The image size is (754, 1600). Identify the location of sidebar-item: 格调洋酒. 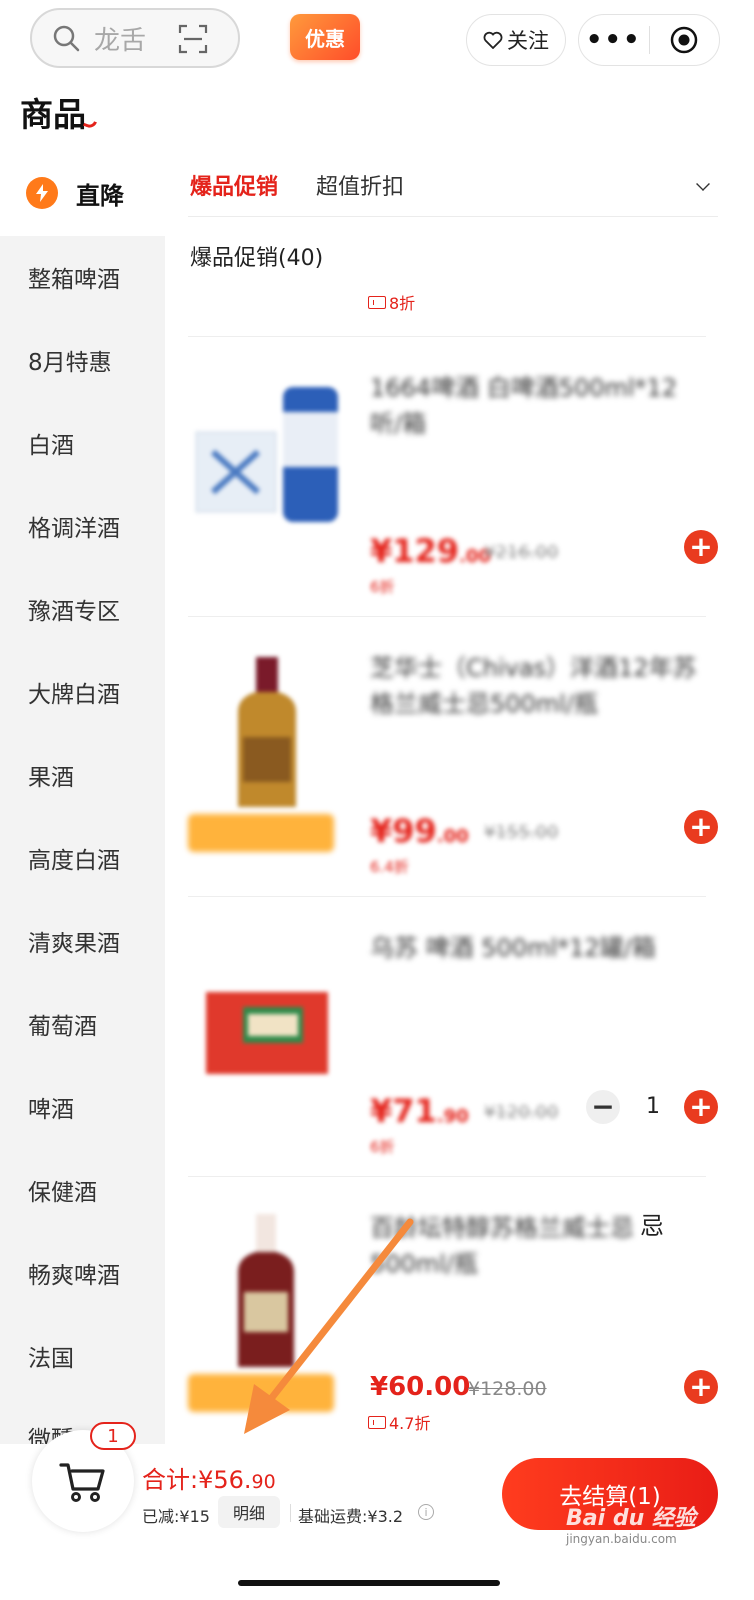
(95, 526).